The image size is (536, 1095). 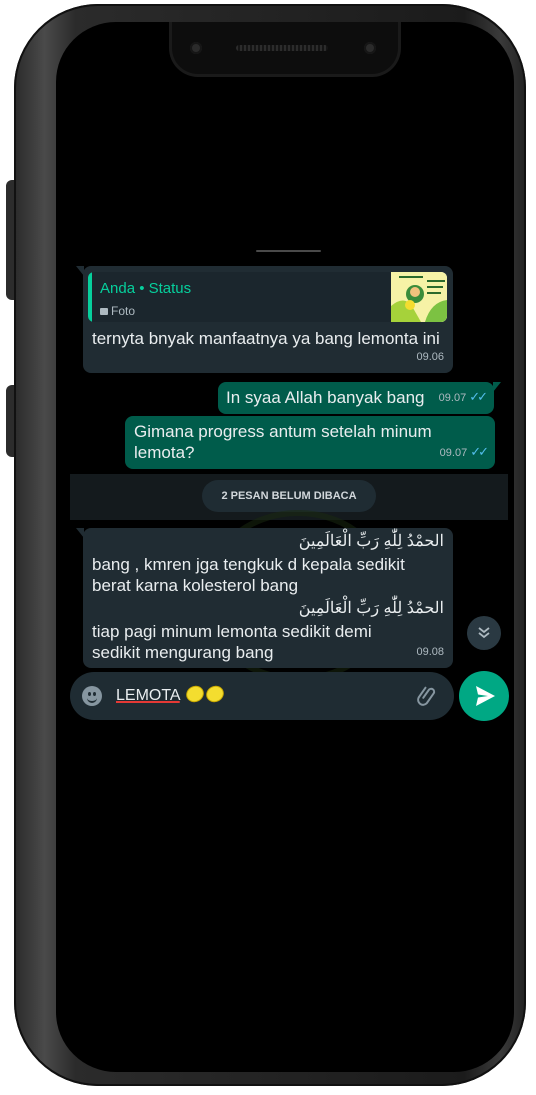 I want to click on message-input-text: LEMOTA, so click(x=148, y=695).